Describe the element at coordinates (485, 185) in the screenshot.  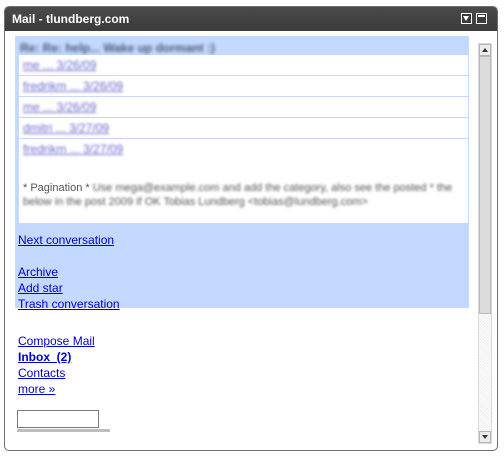
I see `scrollbar-thumb` at that location.